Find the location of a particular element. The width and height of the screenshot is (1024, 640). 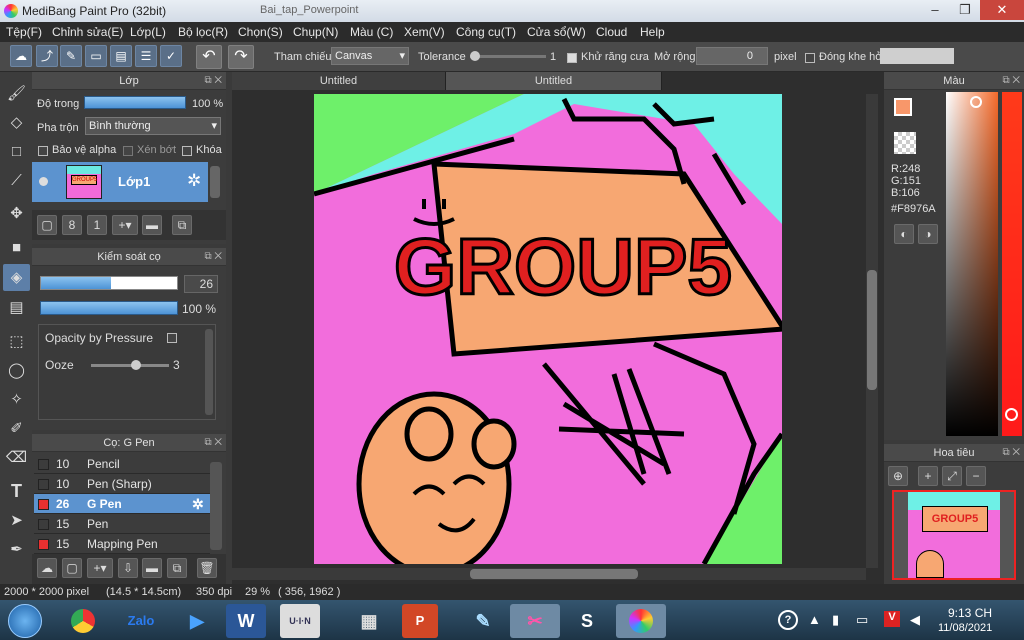

undo-icon: ↶ is located at coordinates (209, 57).